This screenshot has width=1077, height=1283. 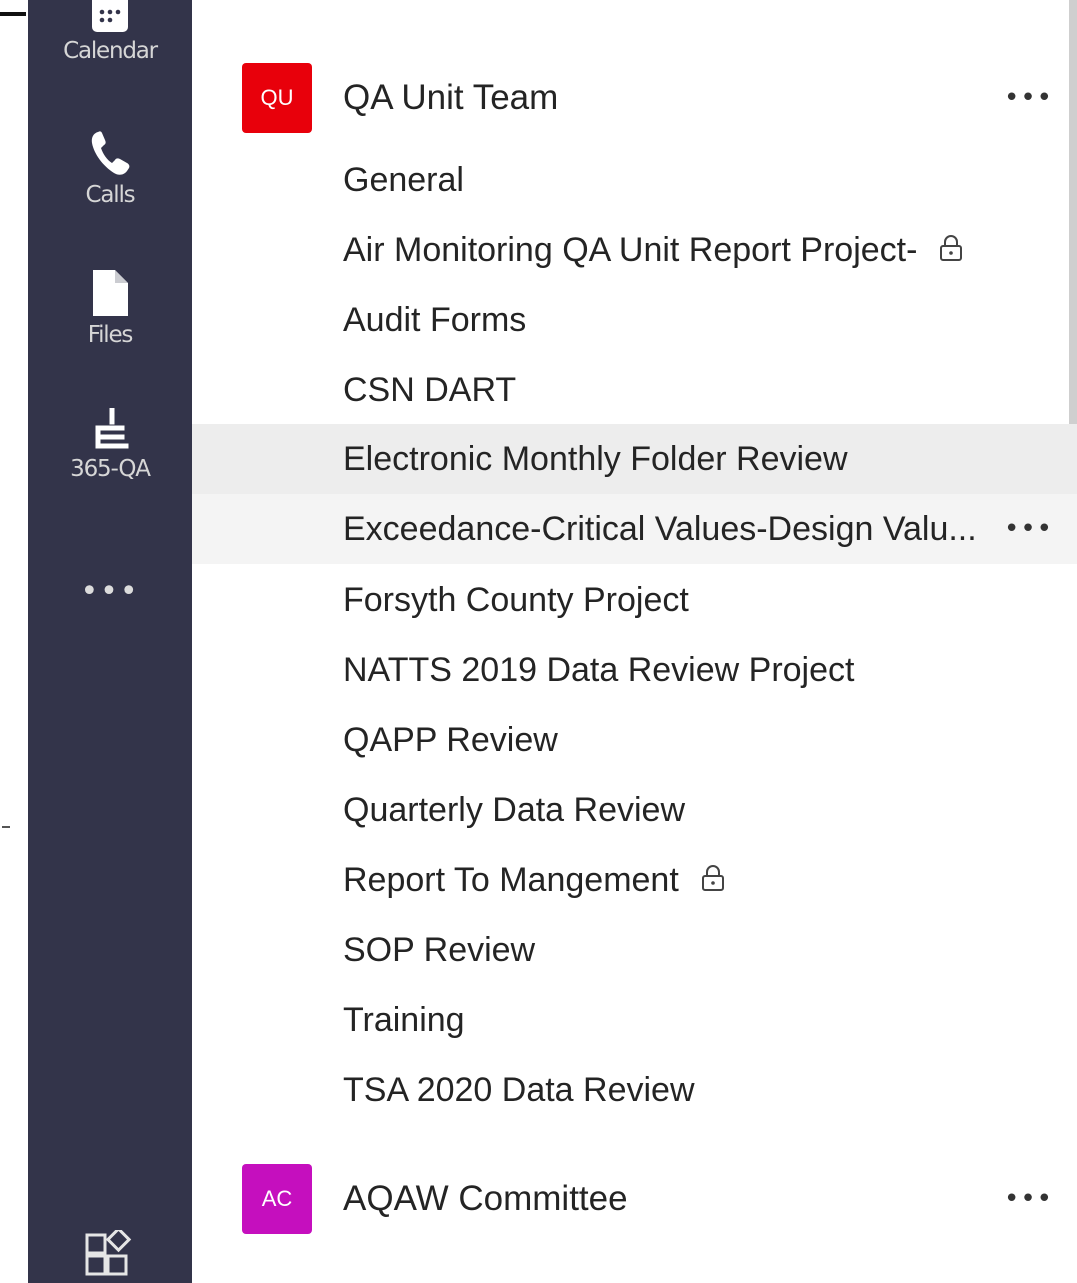 I want to click on more-apps-button: •••, so click(x=110, y=591).